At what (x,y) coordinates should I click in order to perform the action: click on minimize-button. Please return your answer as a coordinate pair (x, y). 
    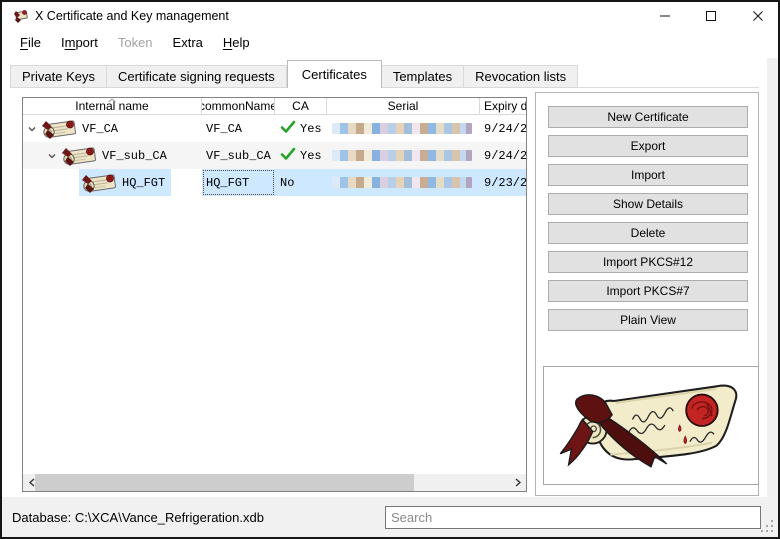
    Looking at the image, I should click on (664, 16).